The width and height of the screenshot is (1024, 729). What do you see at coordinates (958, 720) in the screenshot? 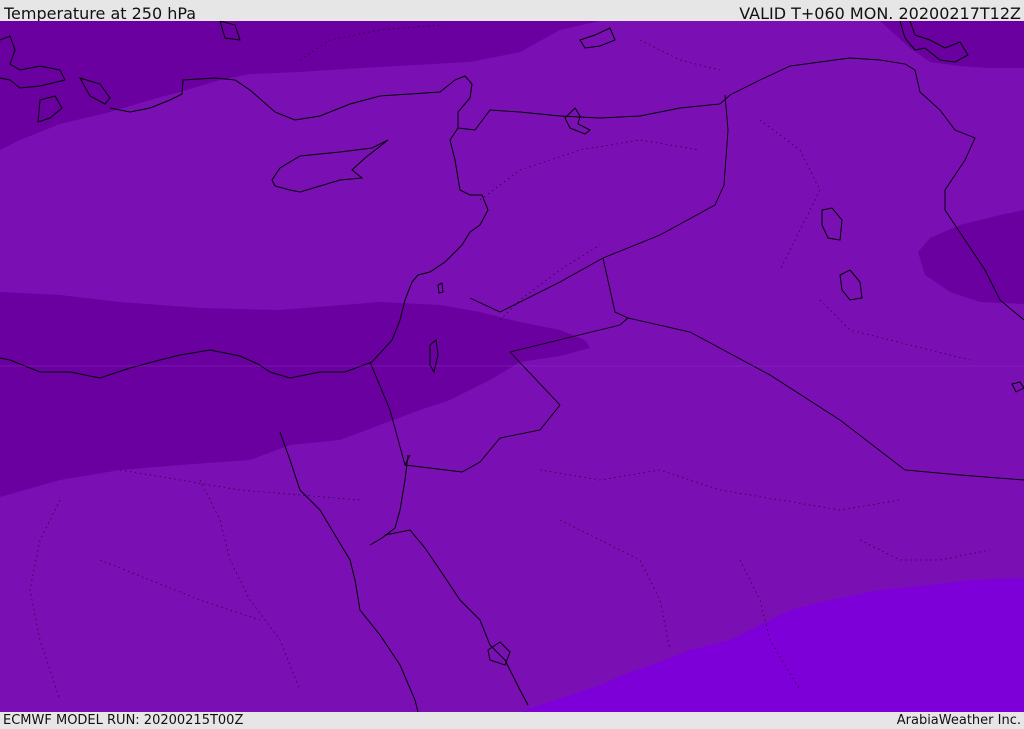
I see `credit-label: ArabiaWeather Inc.` at bounding box center [958, 720].